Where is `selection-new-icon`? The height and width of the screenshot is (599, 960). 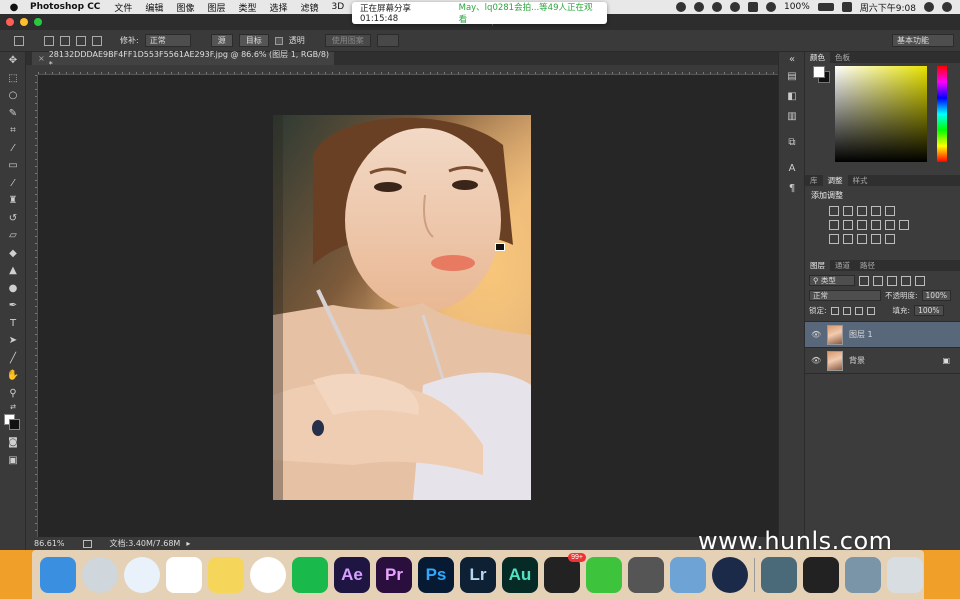 selection-new-icon is located at coordinates (49, 40).